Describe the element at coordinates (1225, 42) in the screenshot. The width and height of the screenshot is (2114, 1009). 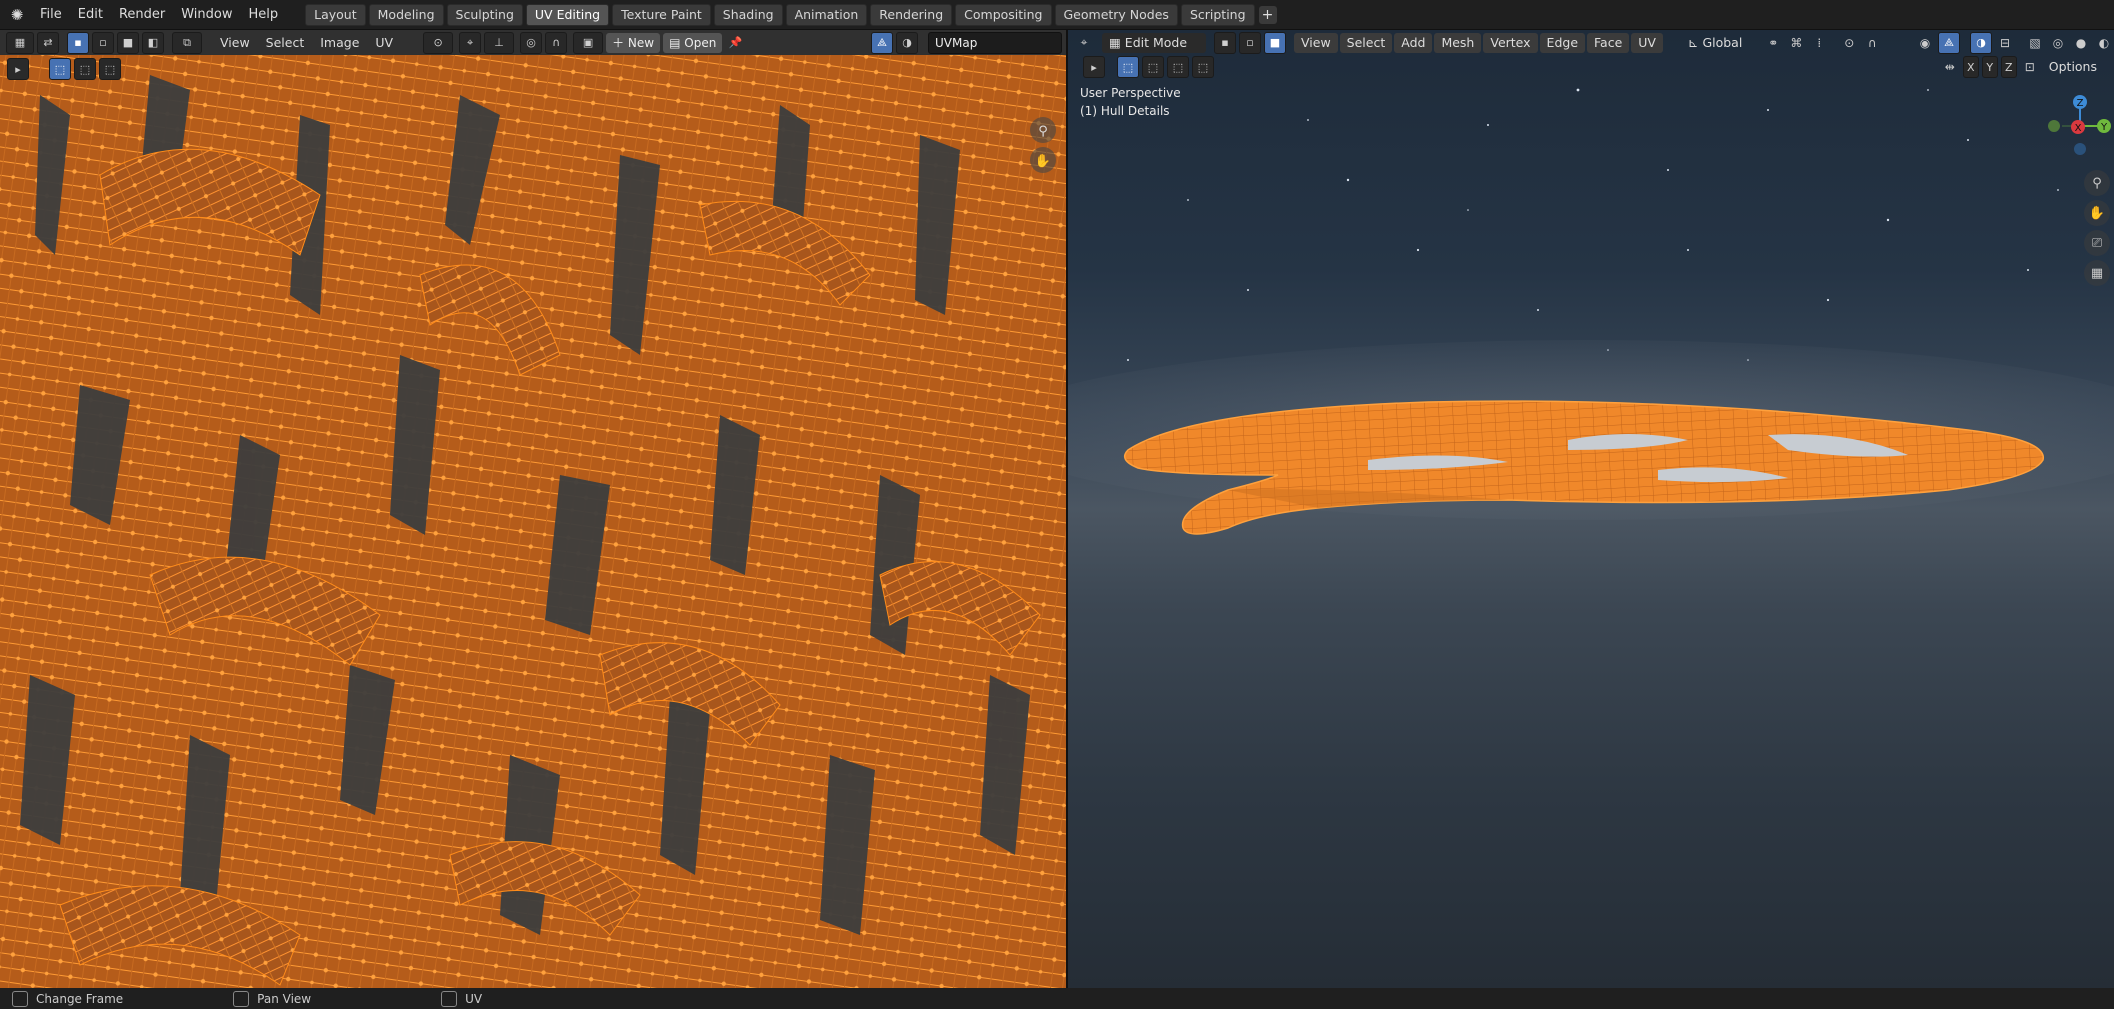
I see `vertex-mode-icon: ▪` at that location.